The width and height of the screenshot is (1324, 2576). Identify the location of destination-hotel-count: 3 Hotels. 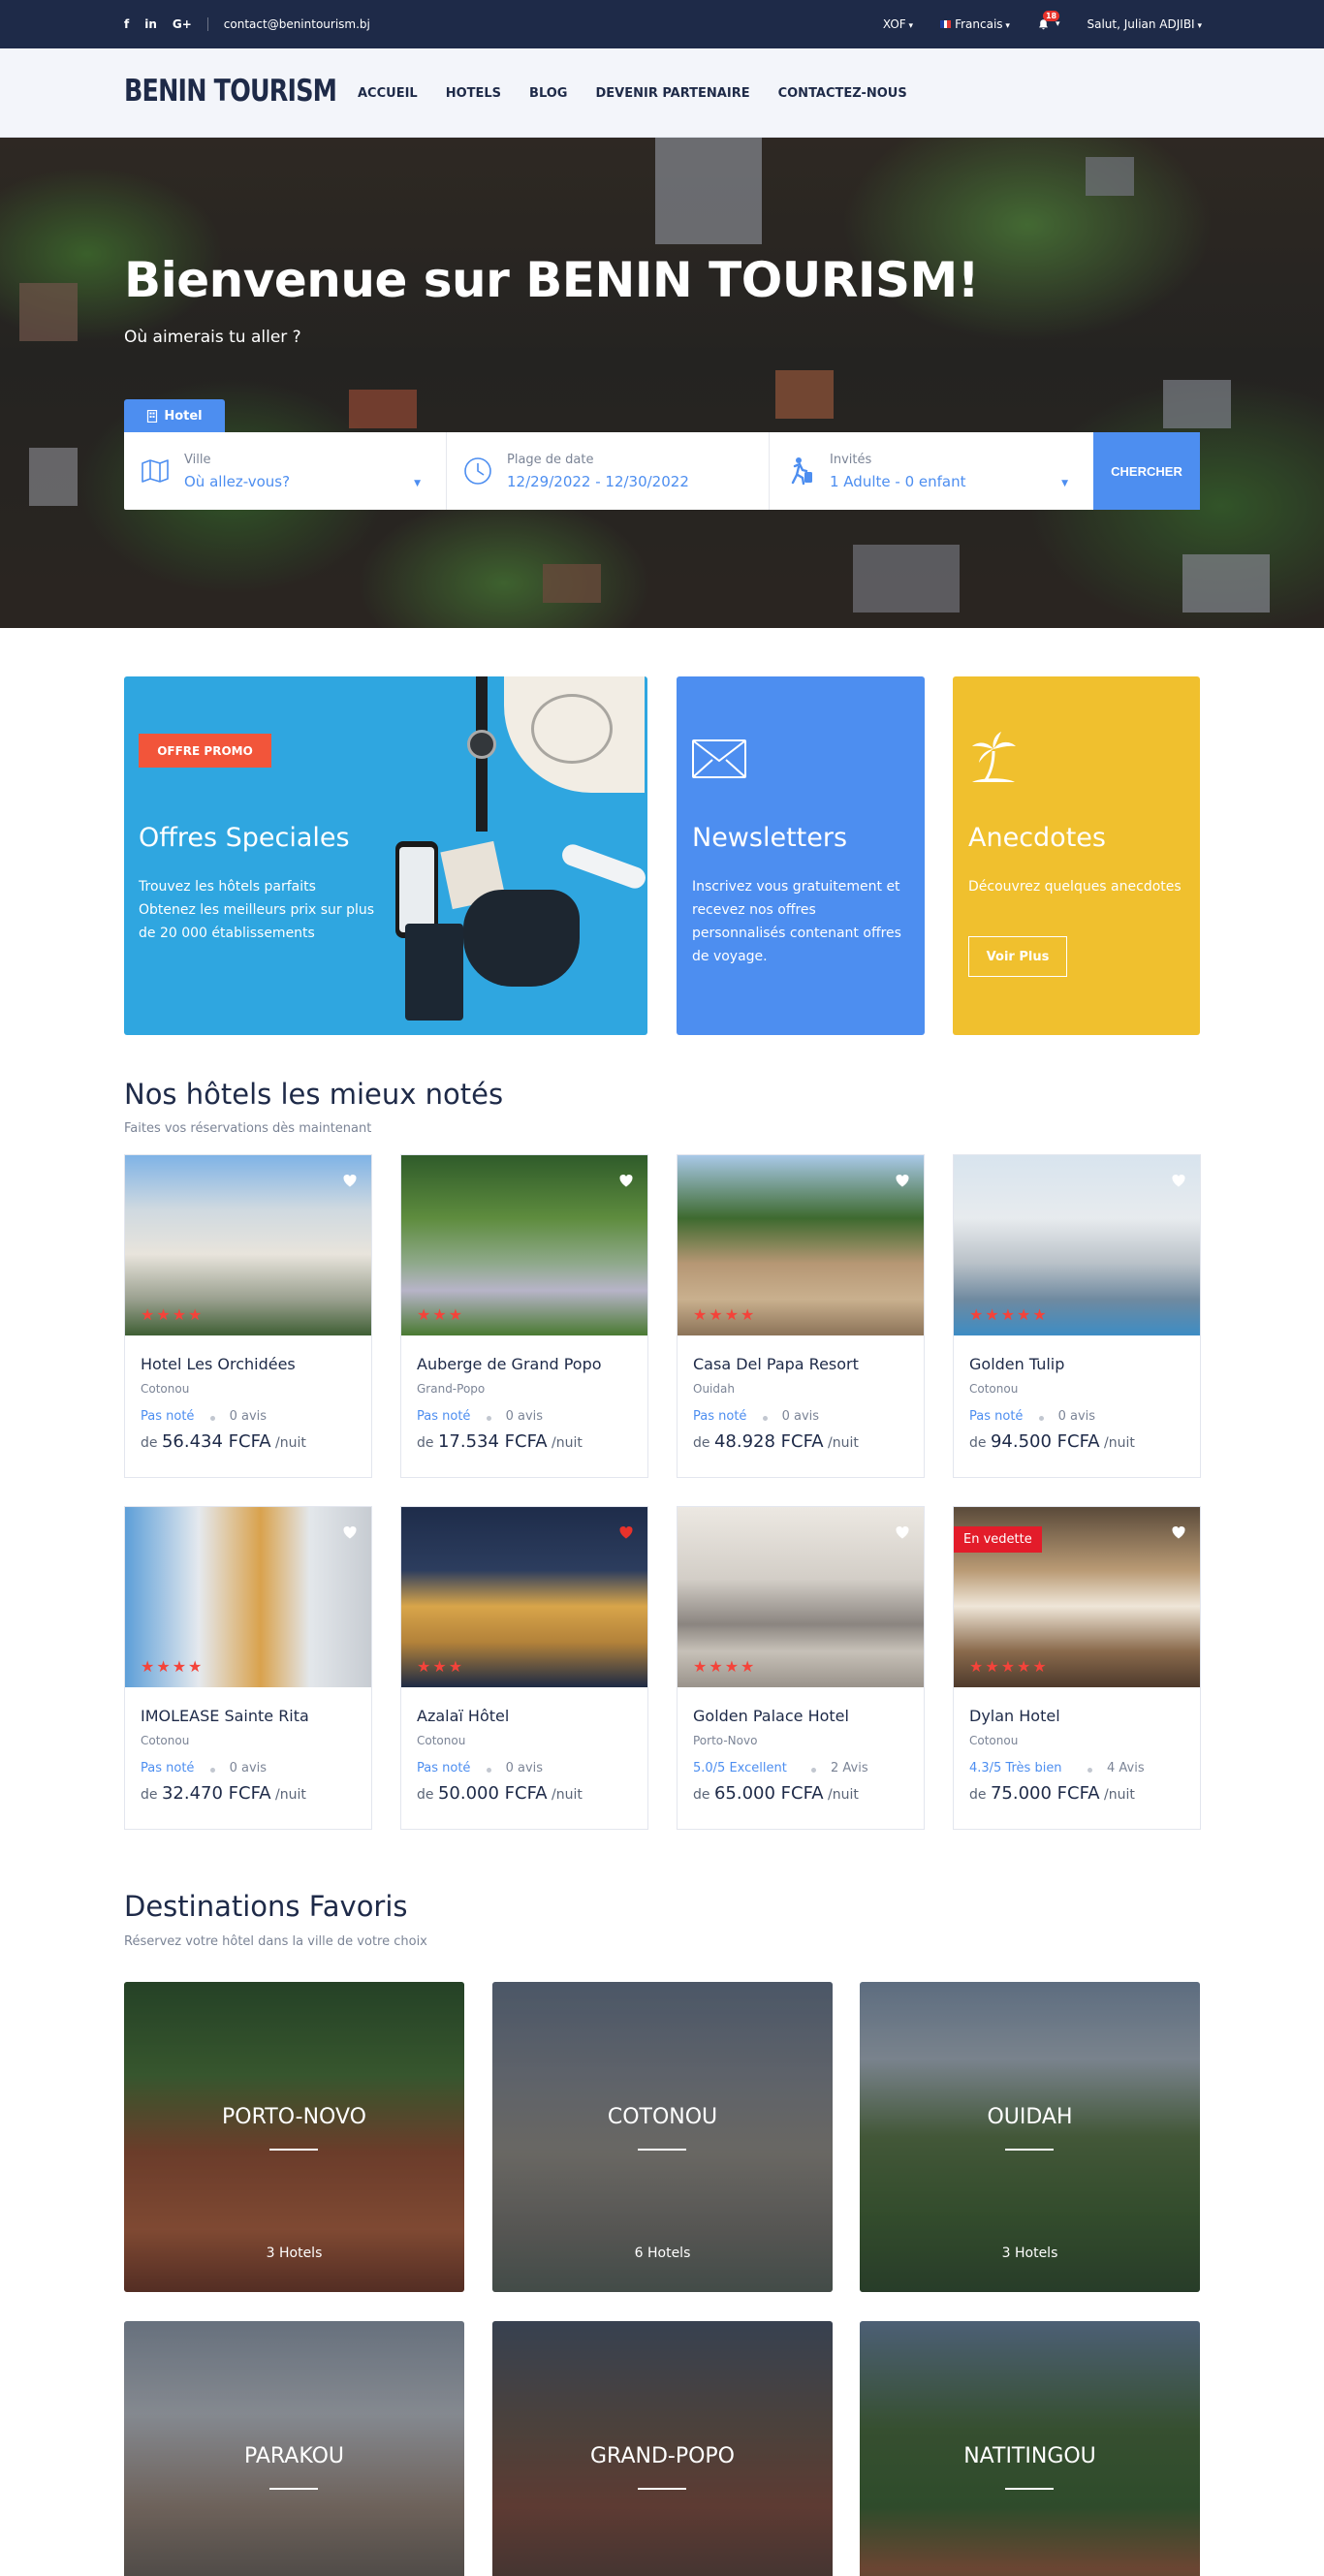
(1029, 2253).